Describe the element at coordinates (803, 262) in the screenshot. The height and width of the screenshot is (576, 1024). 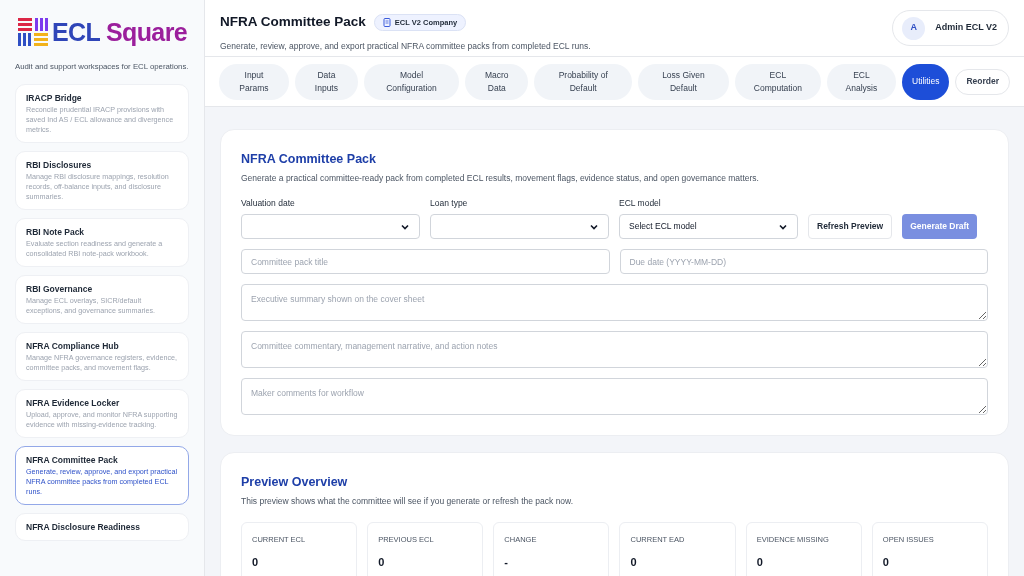
I see `text-field: Due date (YYYY-MM-DD)` at that location.